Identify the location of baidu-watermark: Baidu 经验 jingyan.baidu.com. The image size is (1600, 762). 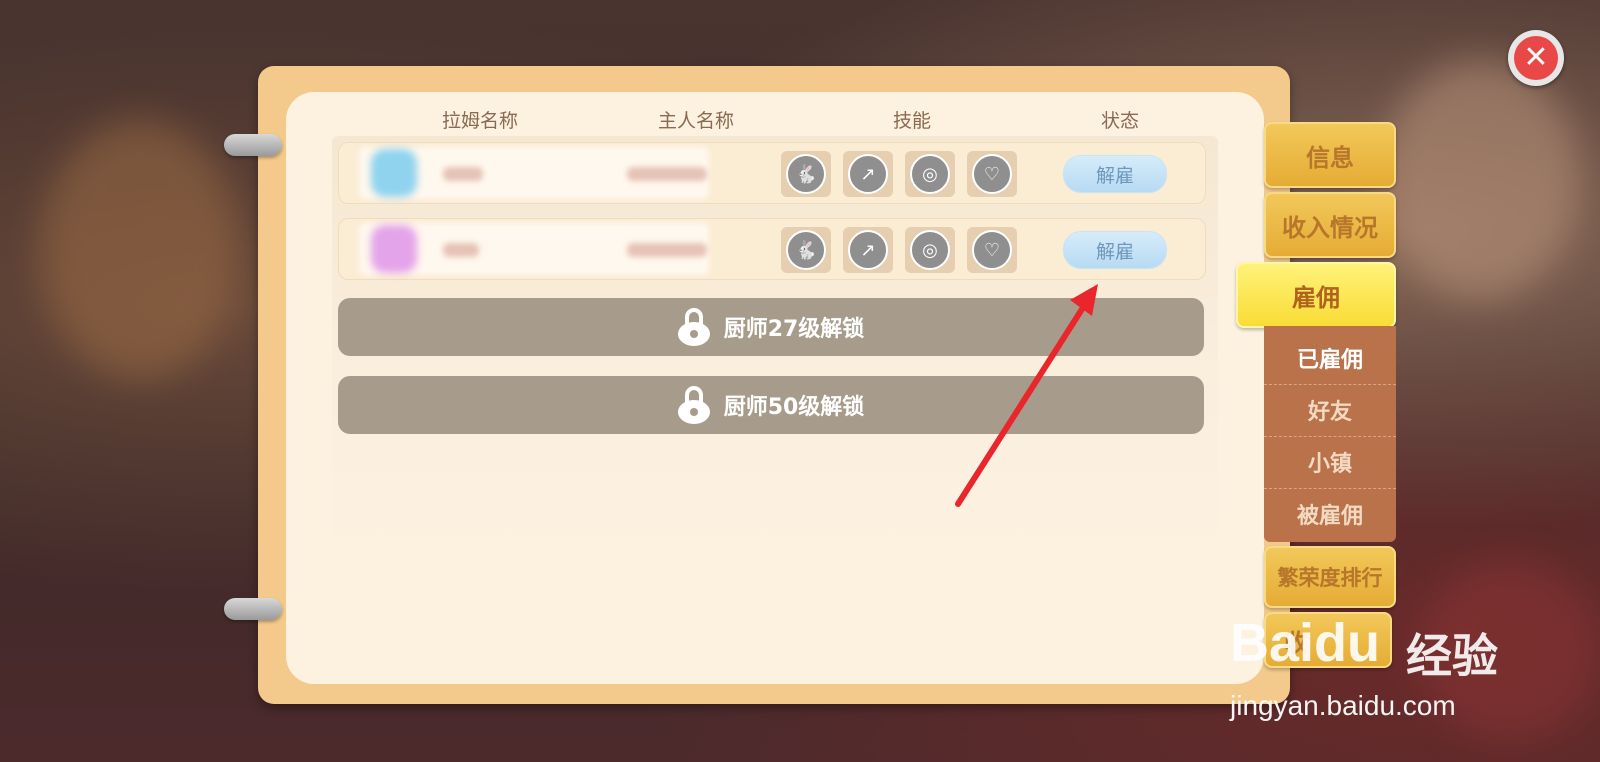
(1380, 672).